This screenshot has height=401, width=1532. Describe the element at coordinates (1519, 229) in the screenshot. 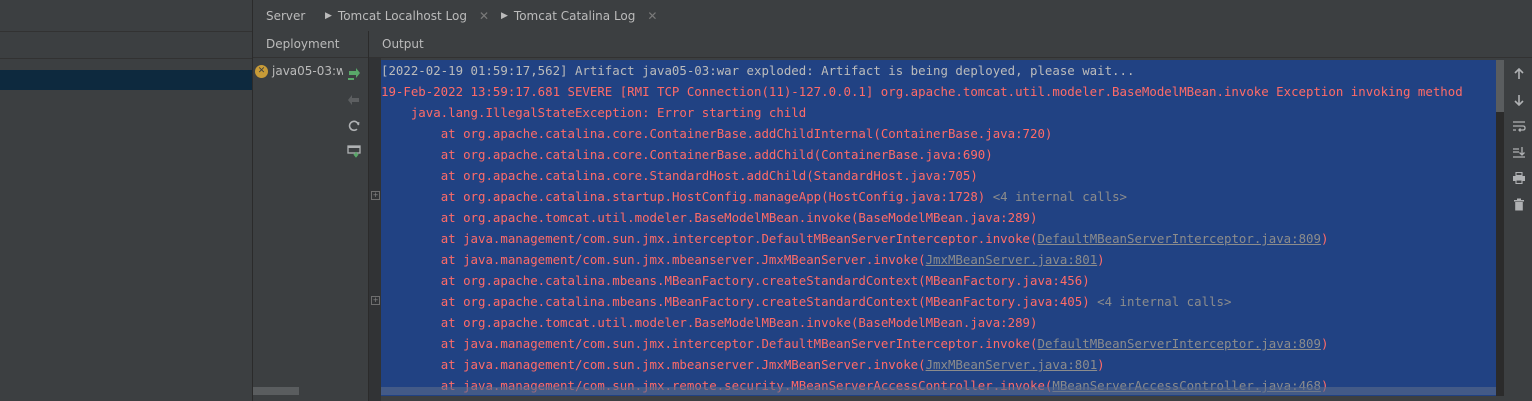

I see `console-toolbar` at that location.